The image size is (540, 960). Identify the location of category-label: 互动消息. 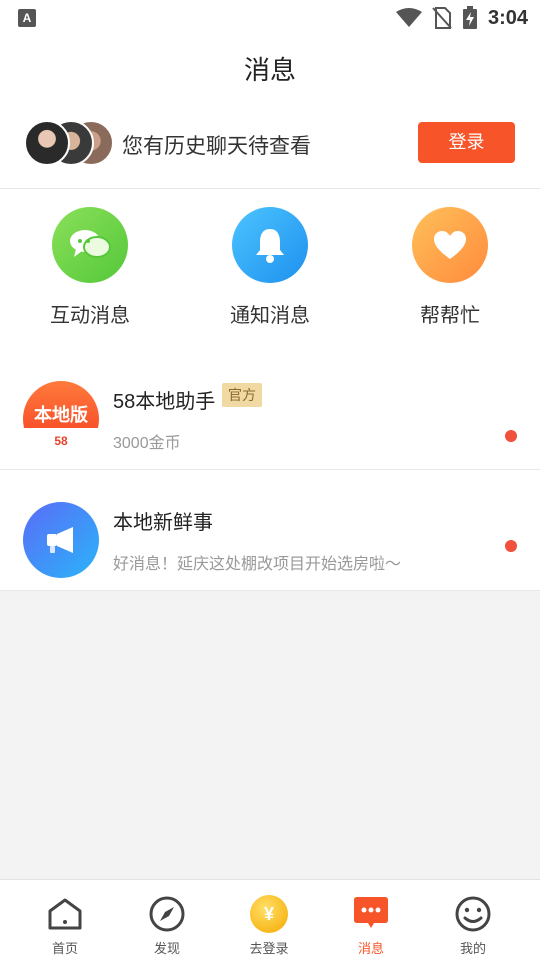
(90, 316).